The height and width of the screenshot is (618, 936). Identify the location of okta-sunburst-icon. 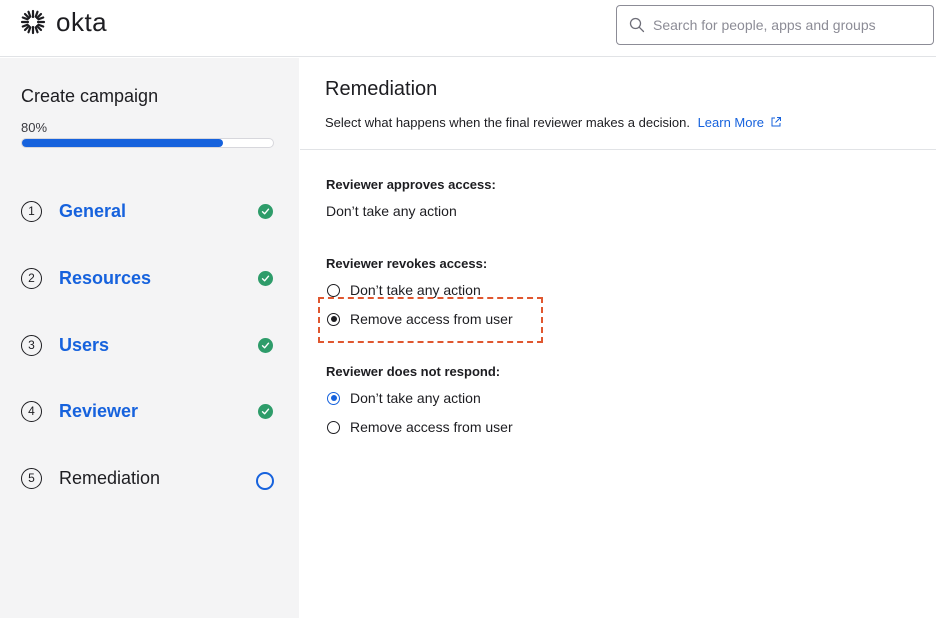
(33, 22).